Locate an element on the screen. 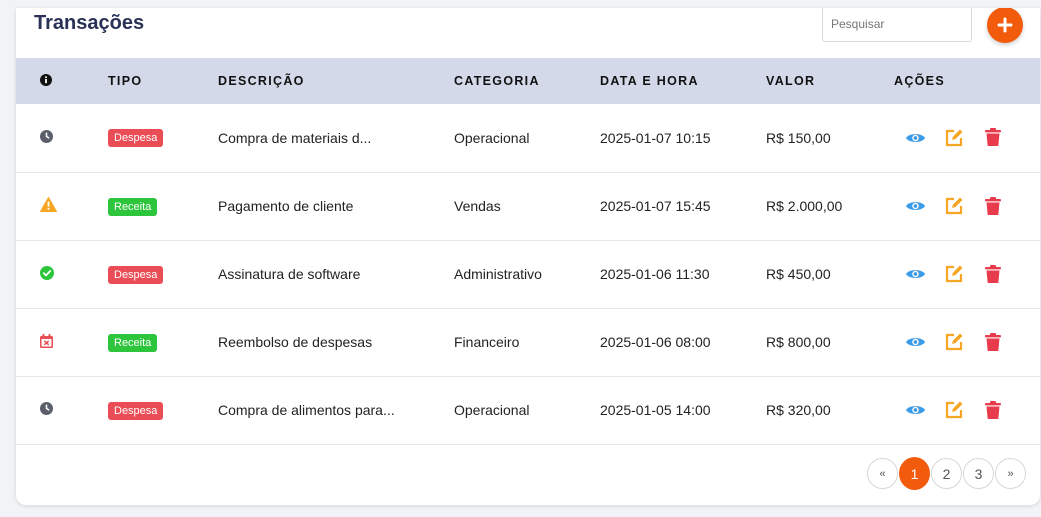 The height and width of the screenshot is (517, 1041). data-hora-cell: 2025-01-05 14:00 is located at coordinates (655, 410).